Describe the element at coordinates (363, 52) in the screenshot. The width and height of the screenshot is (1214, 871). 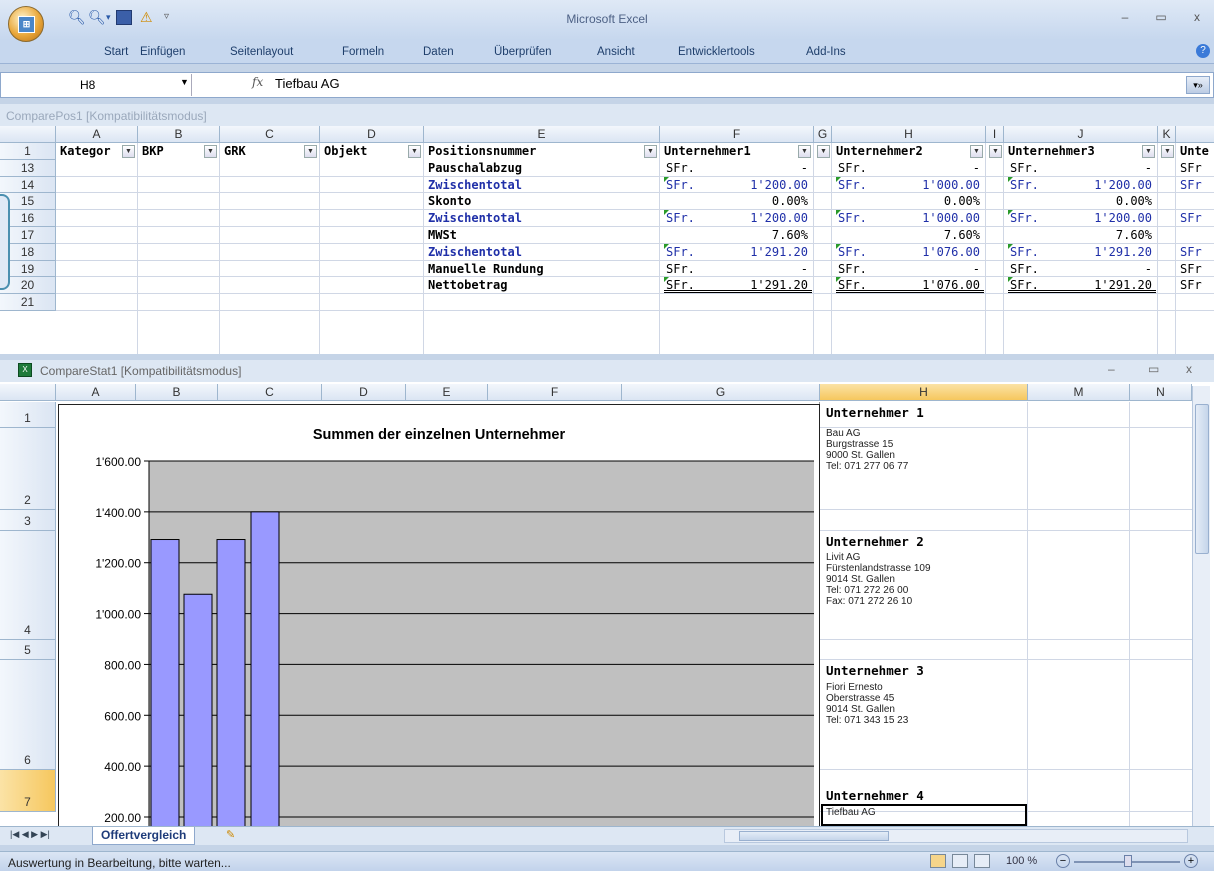
I see `tab-formeln: Formeln` at that location.